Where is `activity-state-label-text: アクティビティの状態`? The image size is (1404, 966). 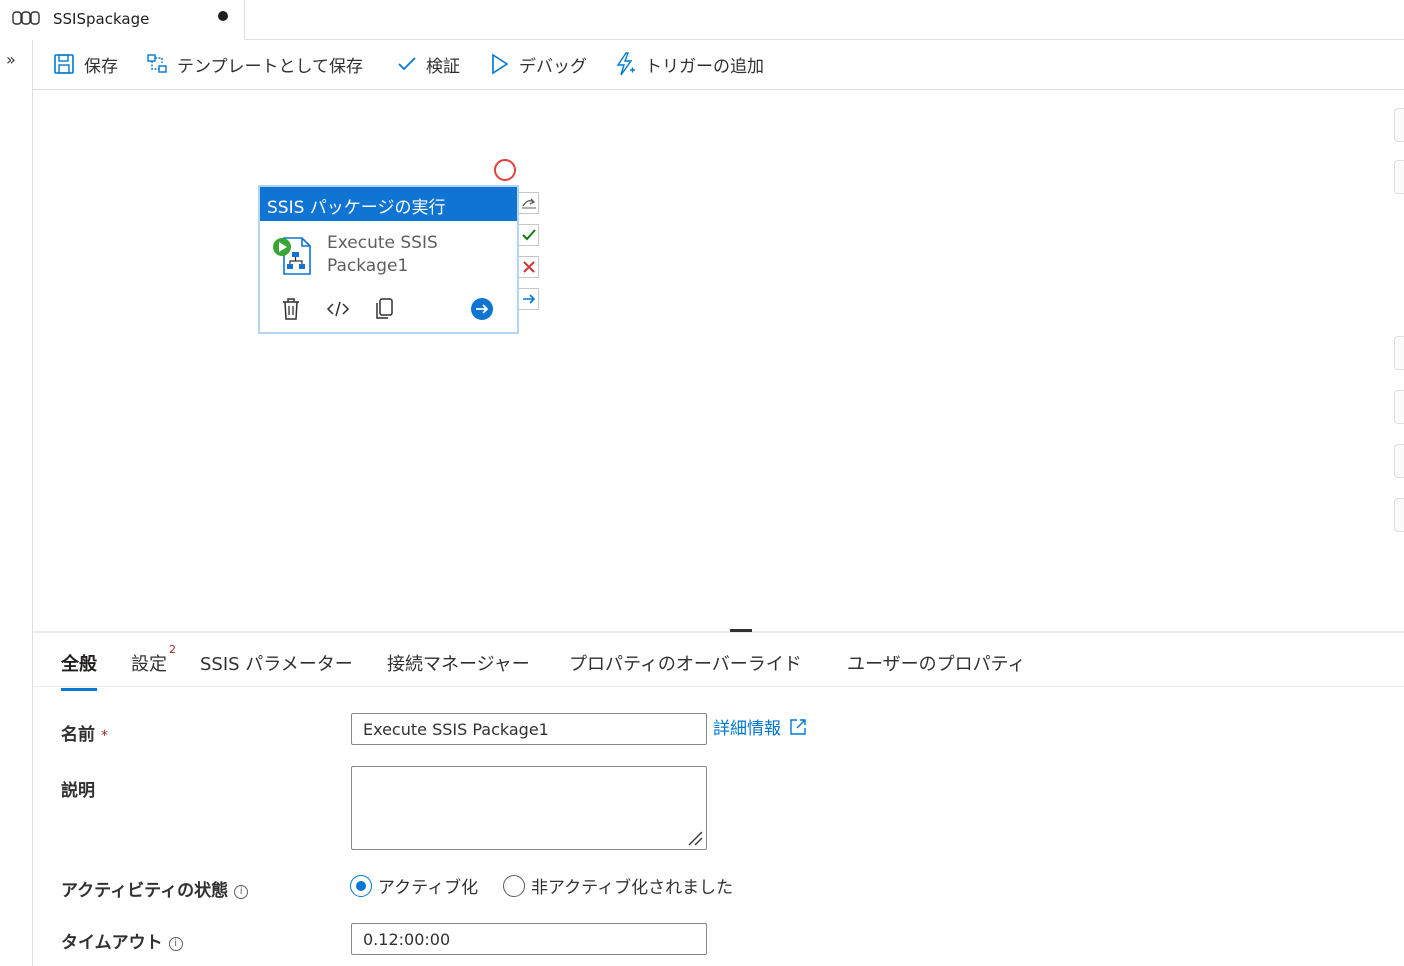 activity-state-label-text: アクティビティの状態 is located at coordinates (145, 891).